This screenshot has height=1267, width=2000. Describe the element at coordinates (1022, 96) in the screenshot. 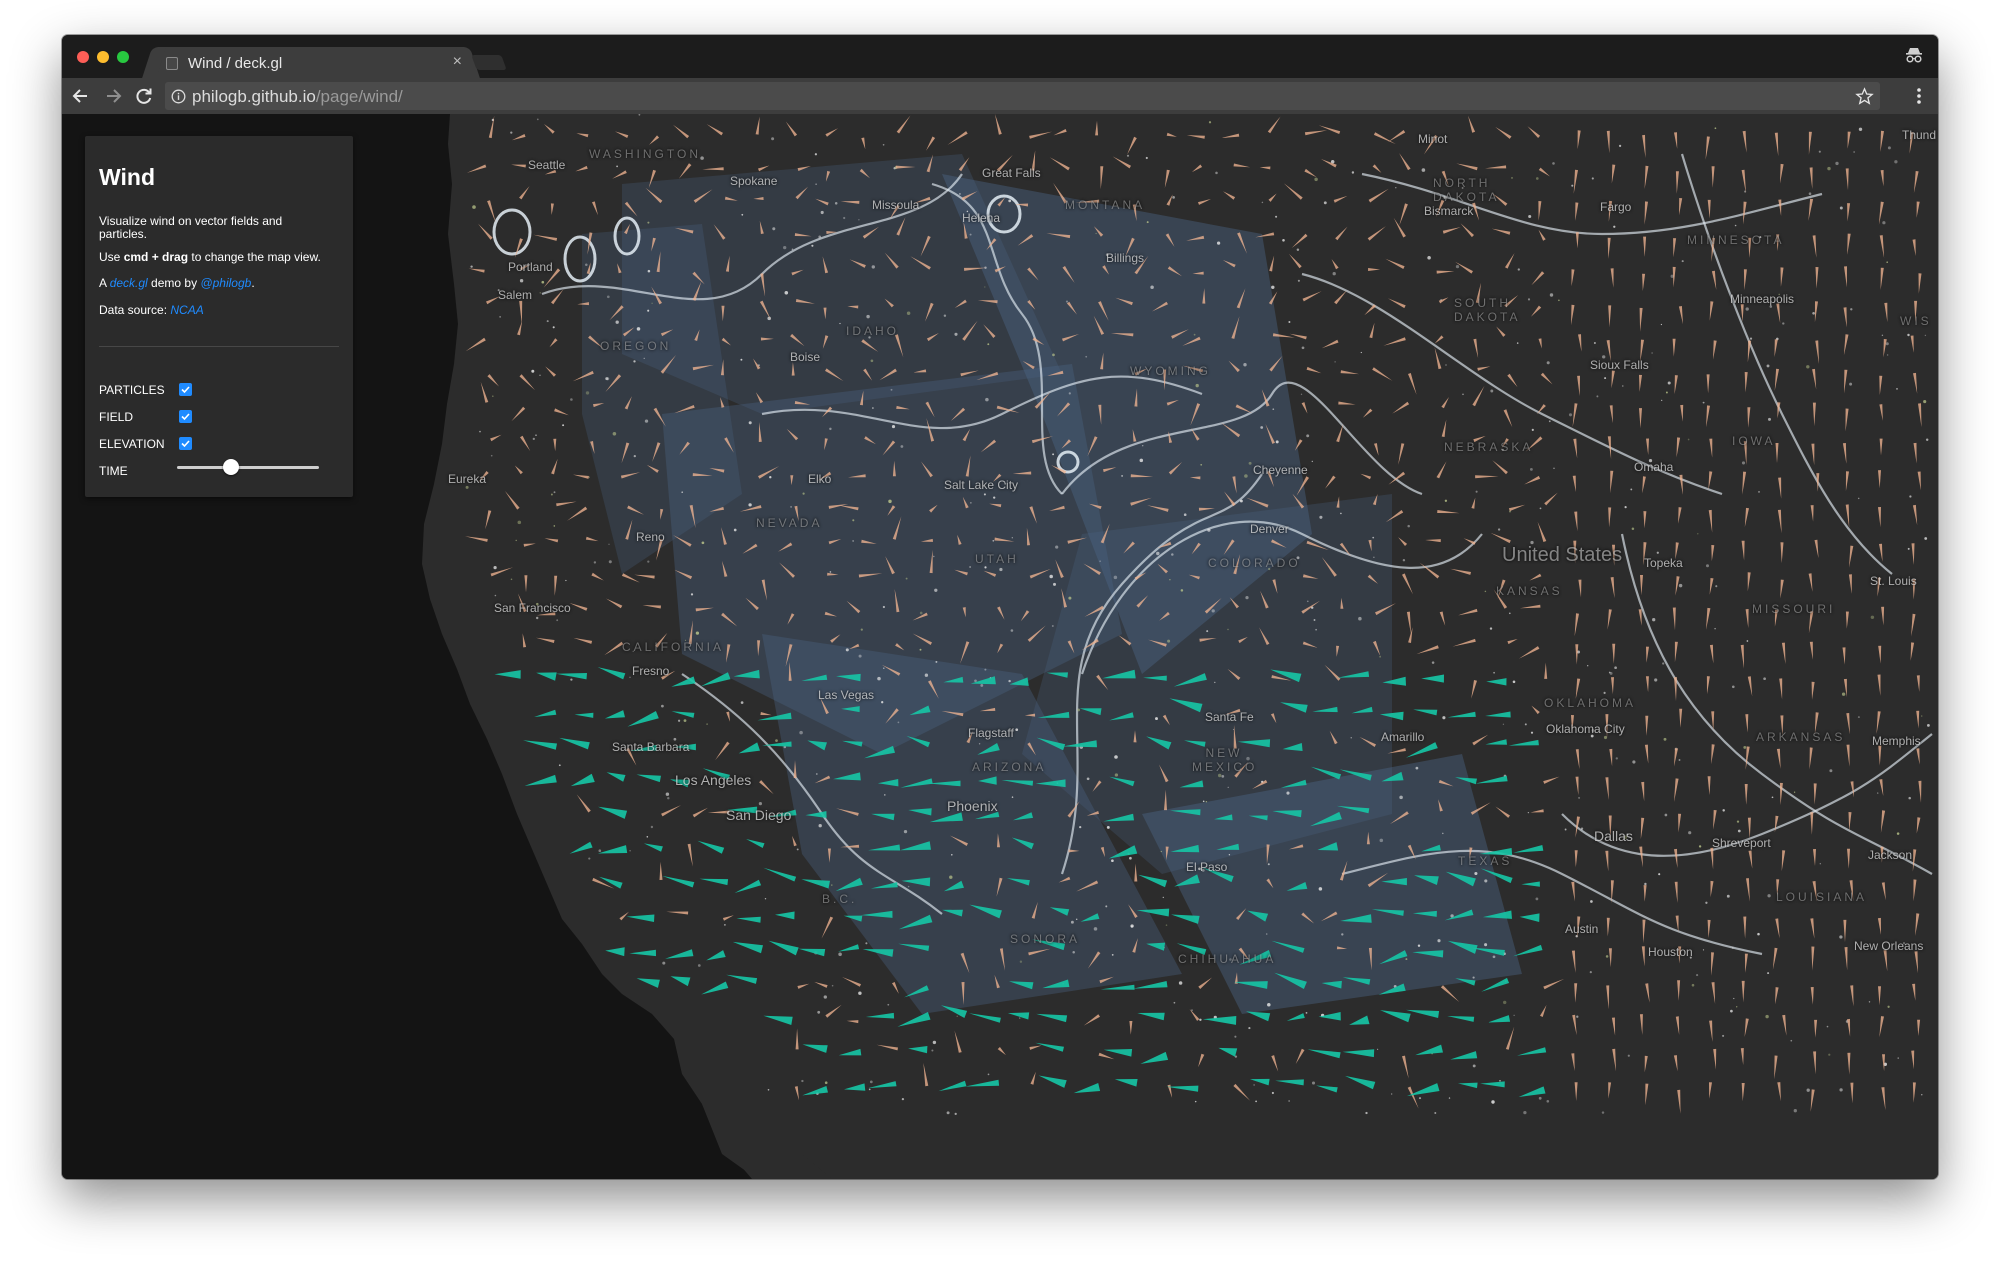

I see `address-bar: philogb.github.io/page/wind/` at that location.